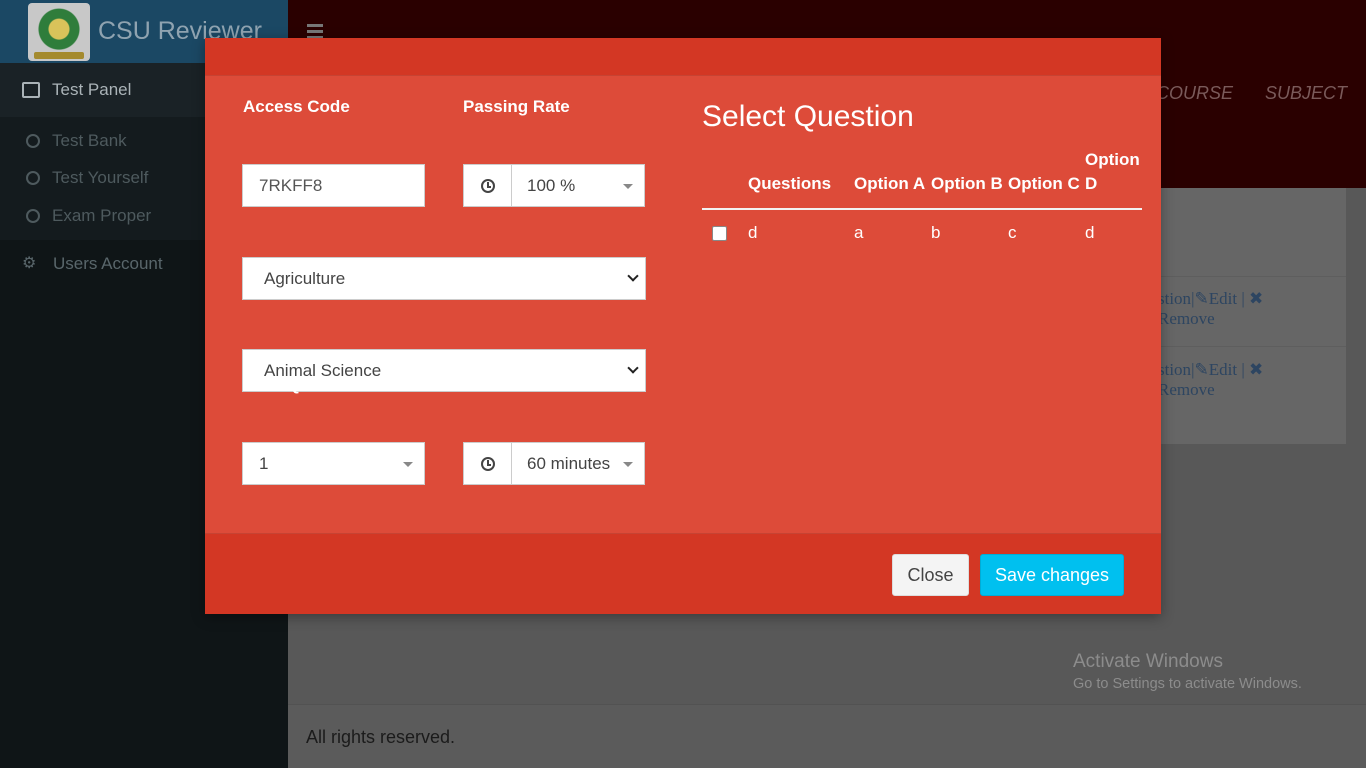  Describe the element at coordinates (808, 116) in the screenshot. I see `select-question-title: Select Question` at that location.